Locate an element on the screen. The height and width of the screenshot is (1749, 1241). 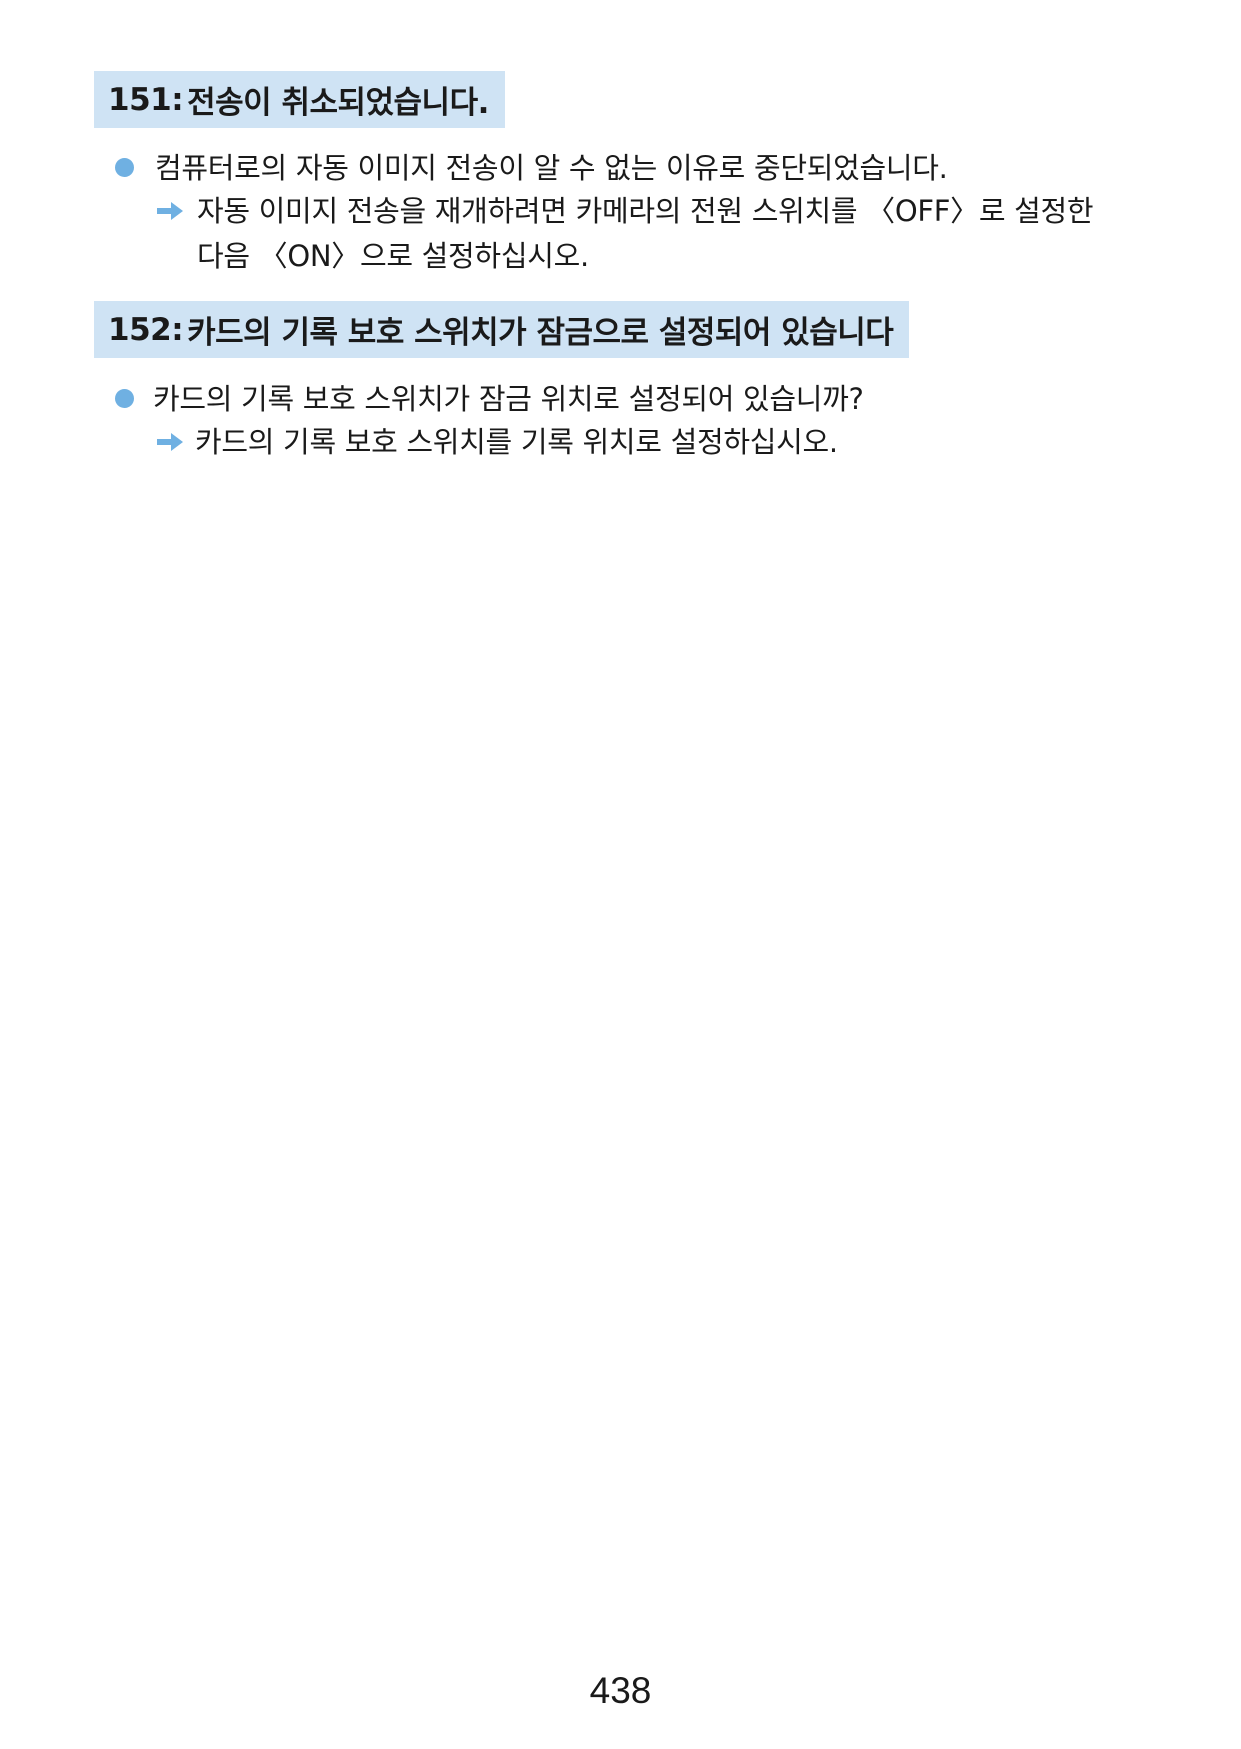
remedy-text-line: 다음 〈ON〉으로 설정하십시오. is located at coordinates (393, 256).